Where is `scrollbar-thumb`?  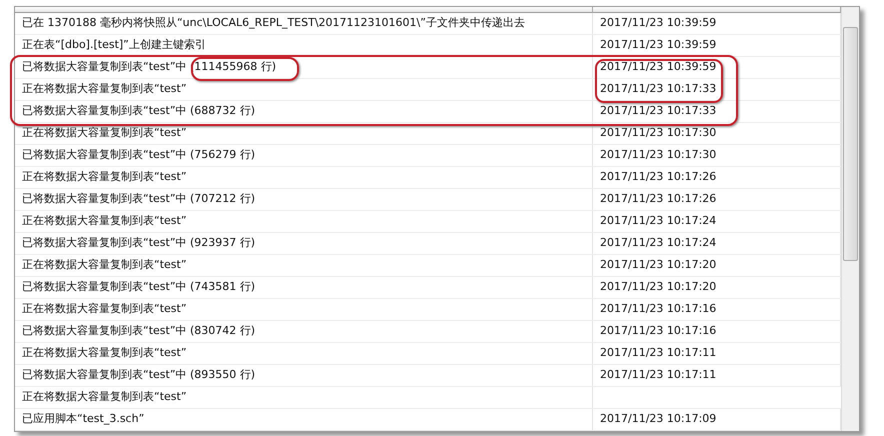 scrollbar-thumb is located at coordinates (850, 144).